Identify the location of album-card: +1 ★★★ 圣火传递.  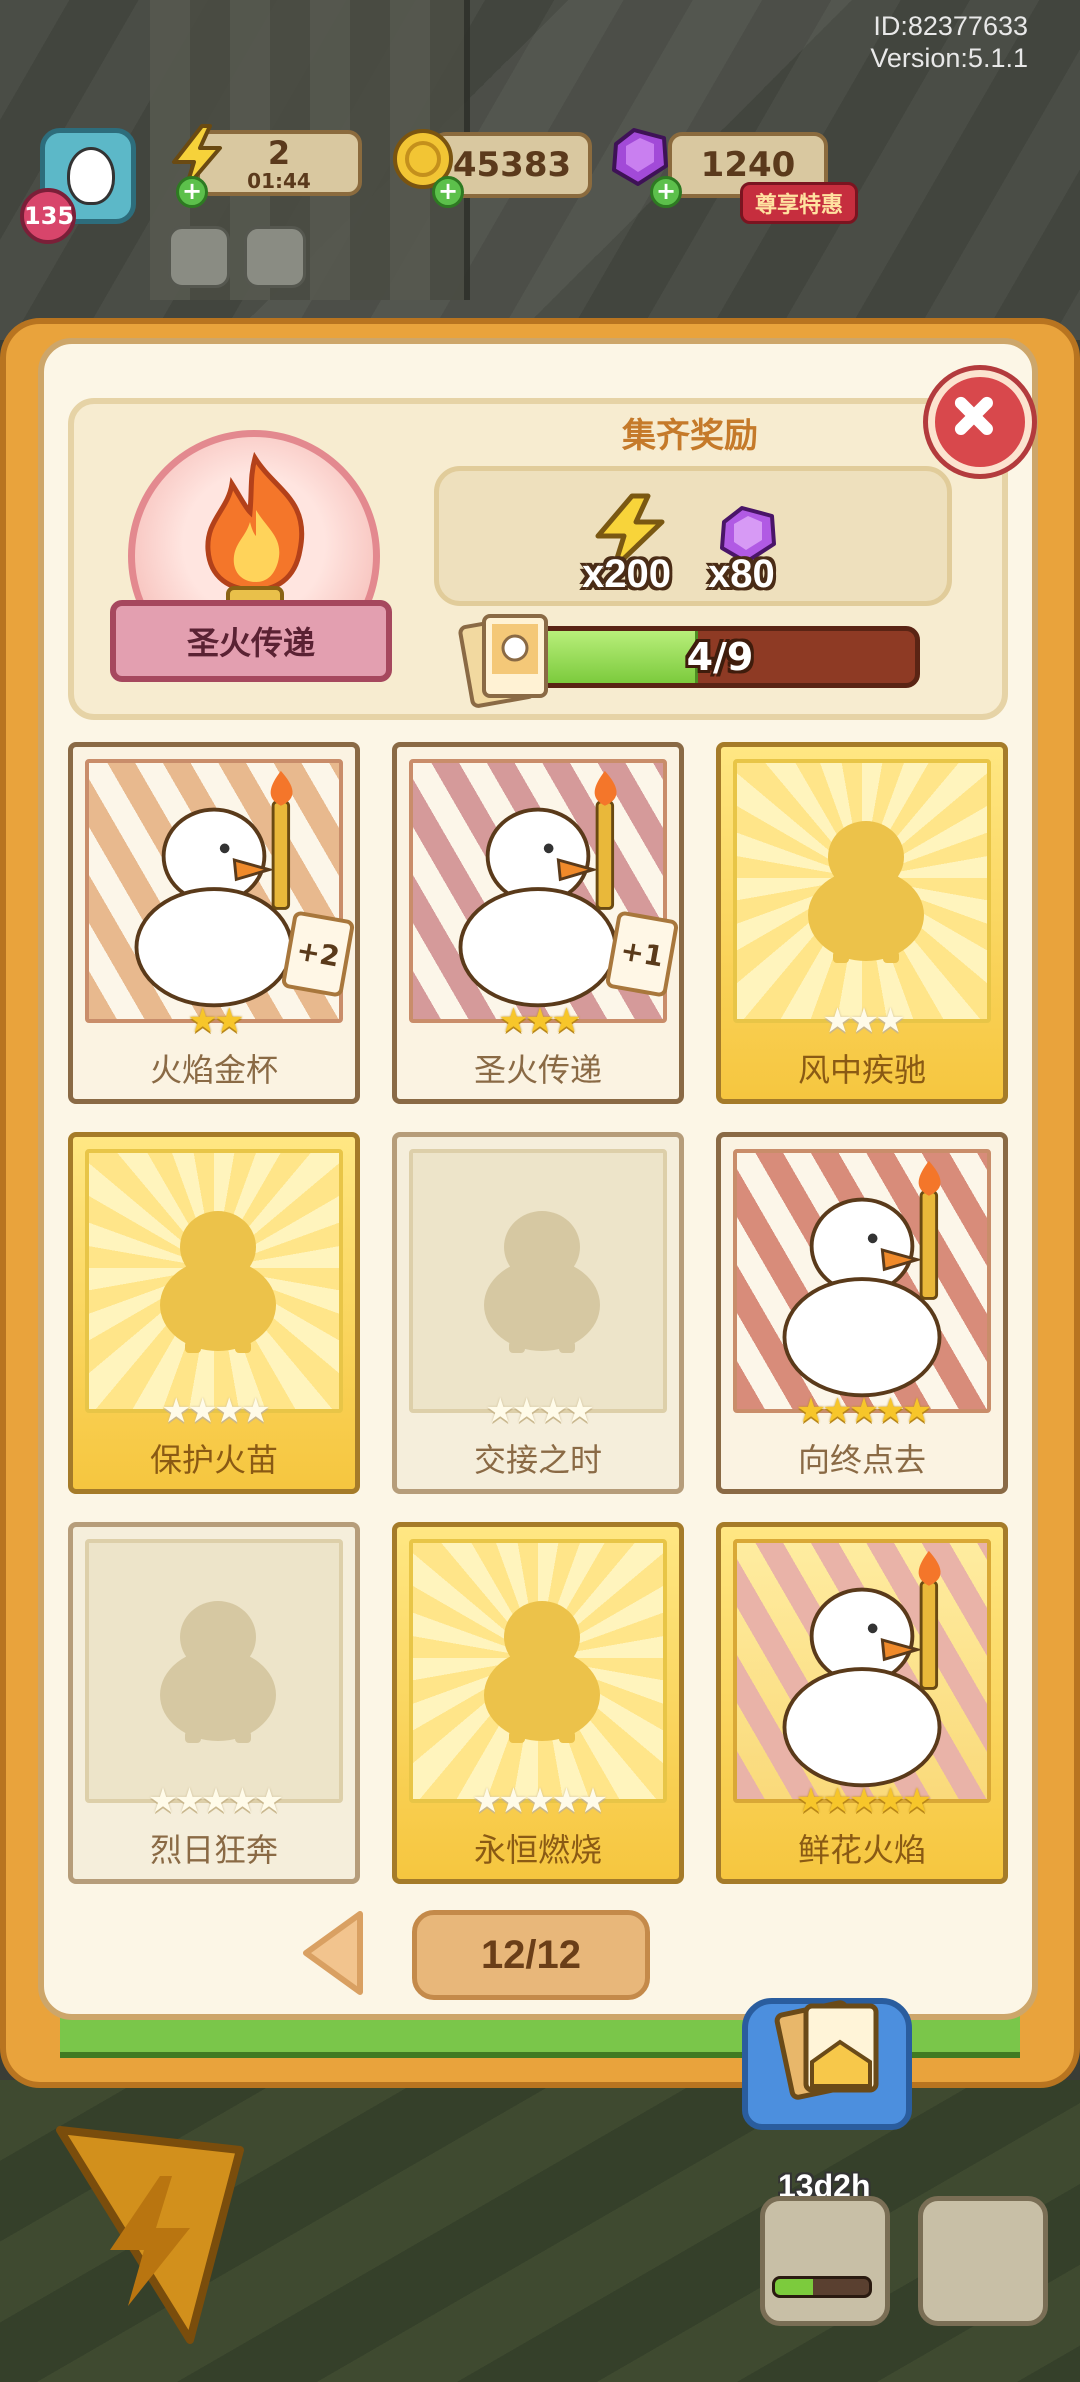
(538, 923).